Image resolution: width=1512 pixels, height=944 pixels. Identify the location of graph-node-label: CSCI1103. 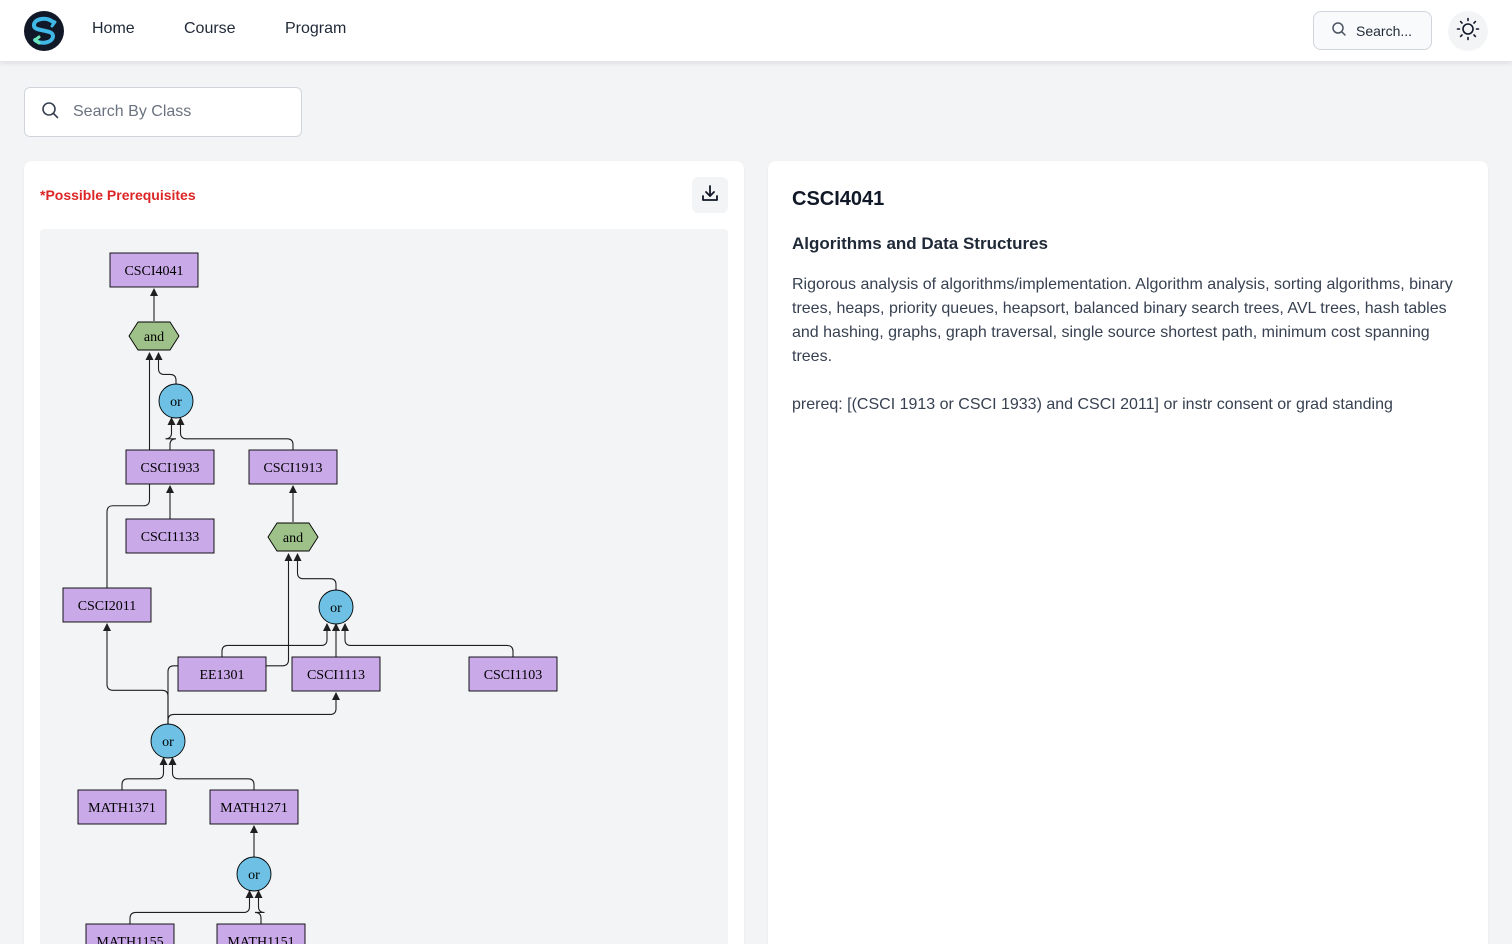
(513, 675).